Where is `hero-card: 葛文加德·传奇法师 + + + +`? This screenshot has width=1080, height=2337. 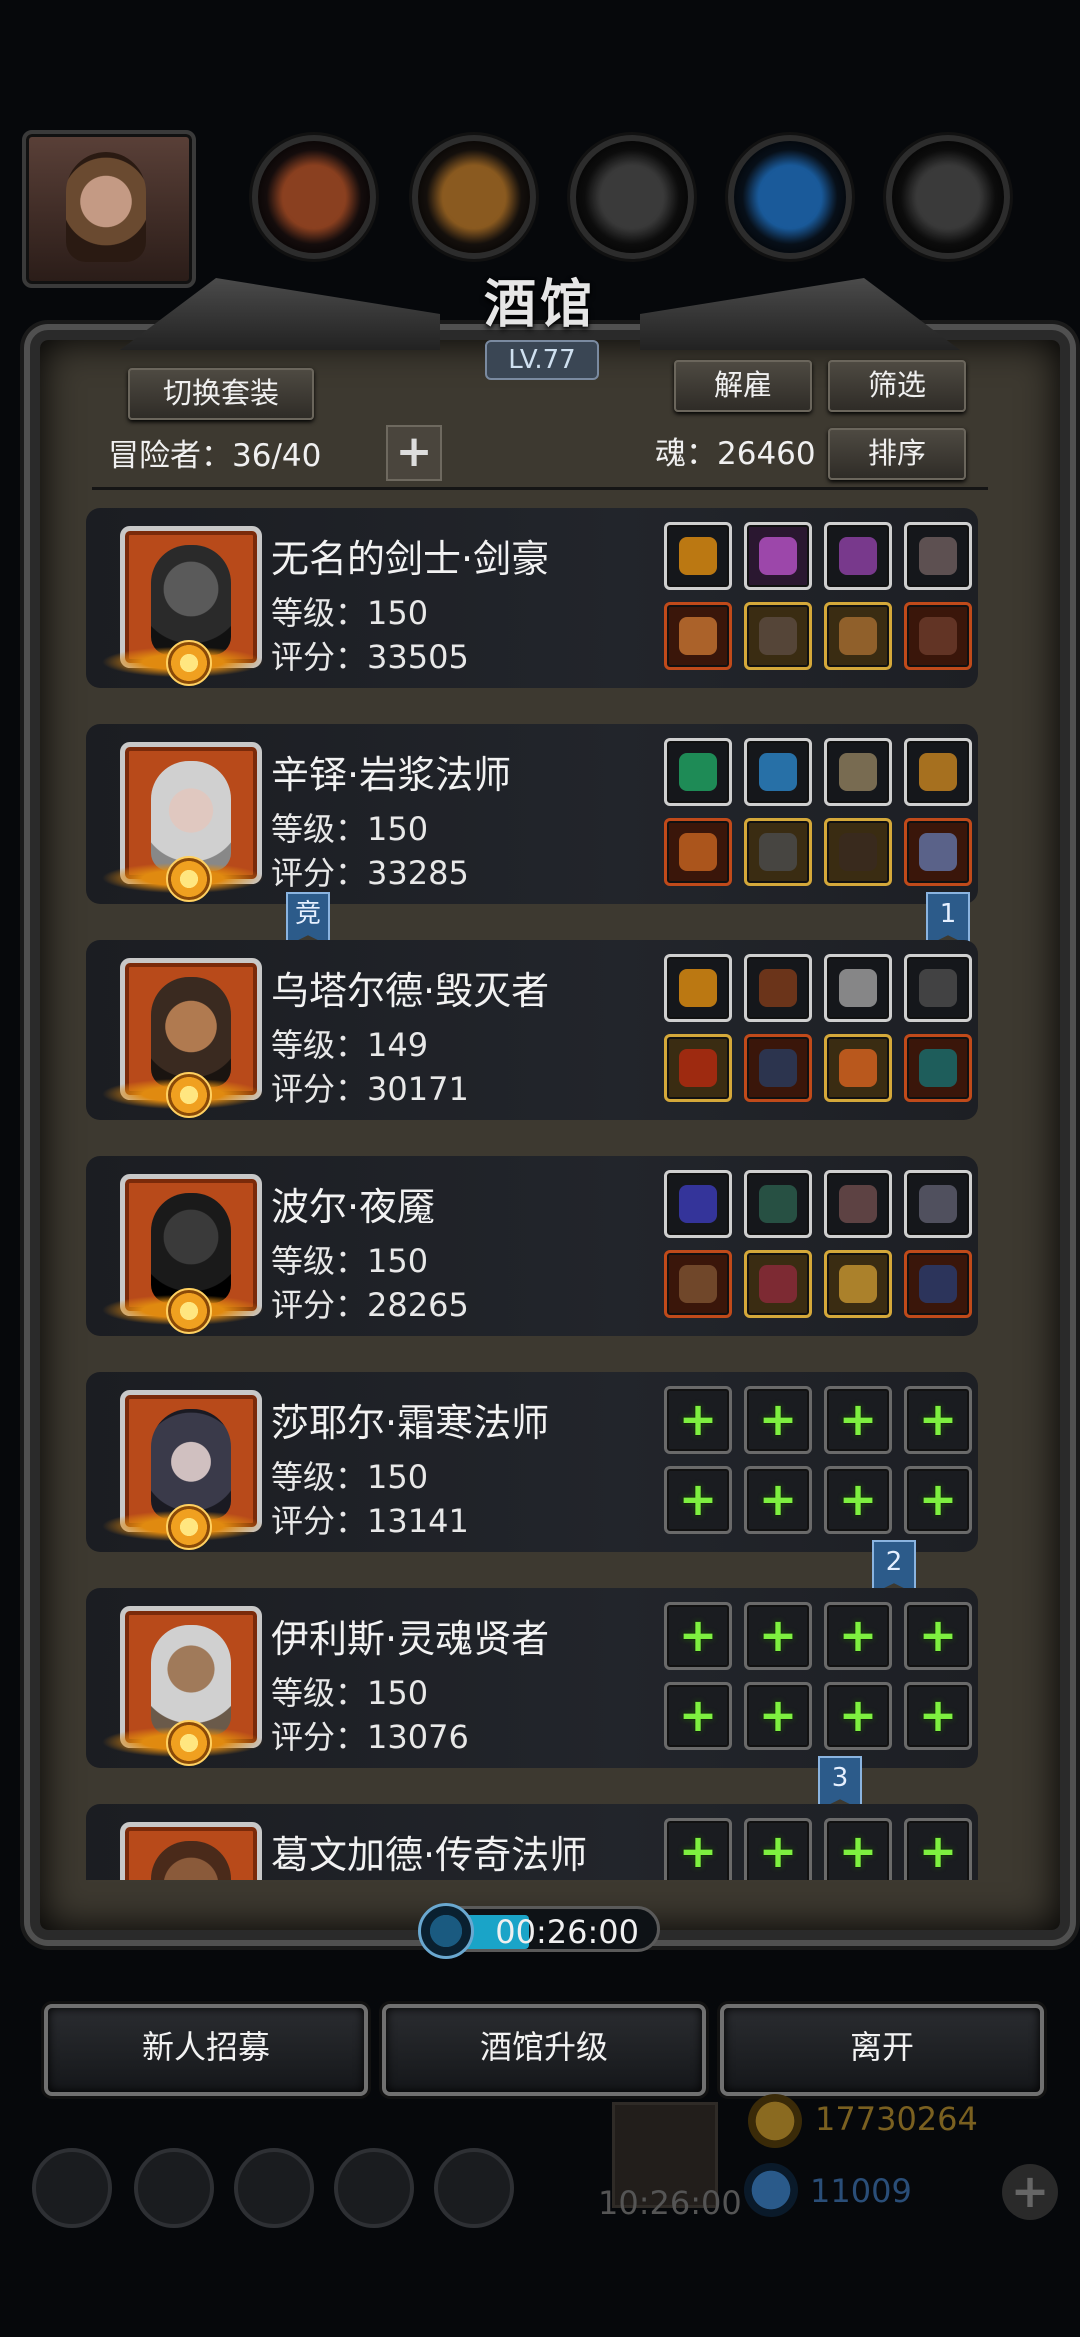
hero-card: 葛文加德·传奇法师 + + + + is located at coordinates (532, 1842).